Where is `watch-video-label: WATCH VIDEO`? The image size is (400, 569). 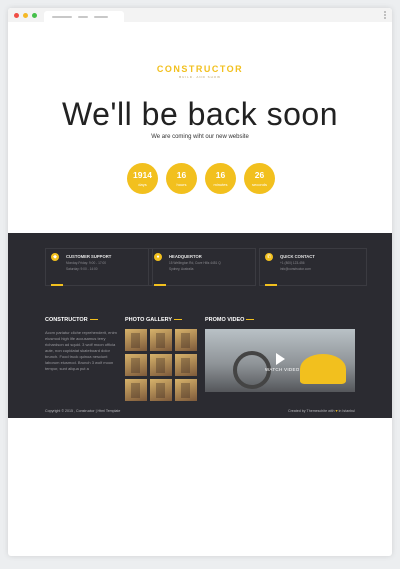 watch-video-label: WATCH VIDEO is located at coordinates (282, 369).